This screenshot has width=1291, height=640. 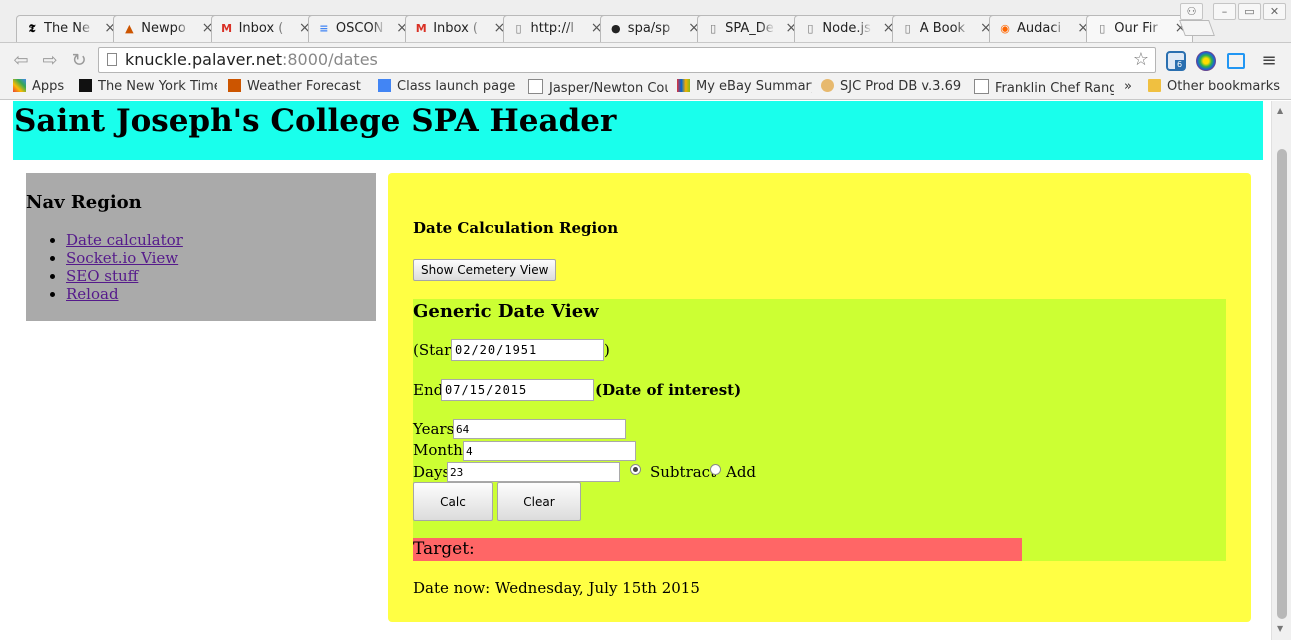 What do you see at coordinates (1274, 11) in the screenshot?
I see `close-window-icon: ✕` at bounding box center [1274, 11].